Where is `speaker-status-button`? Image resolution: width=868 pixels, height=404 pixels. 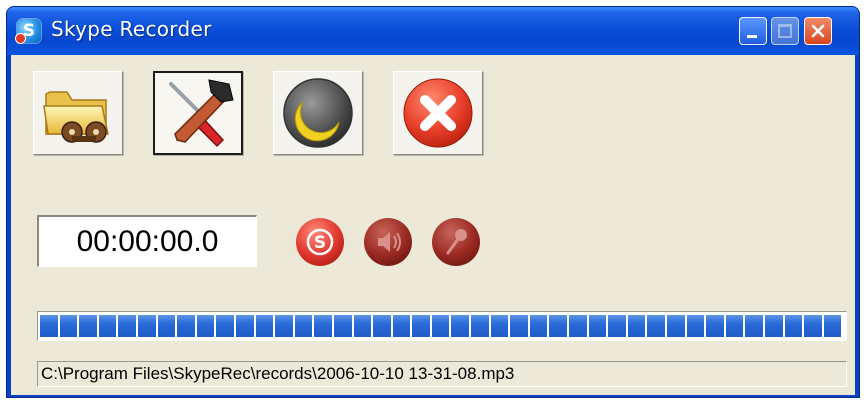
speaker-status-button is located at coordinates (388, 242).